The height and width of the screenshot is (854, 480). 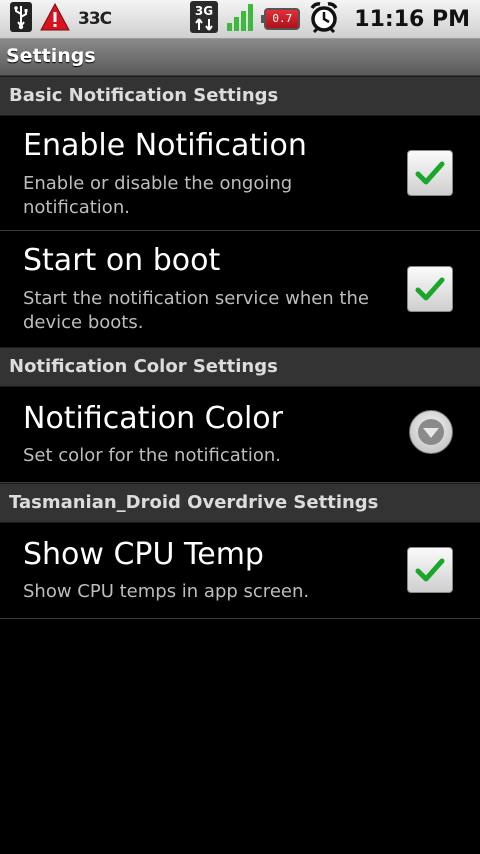 I want to click on show-cpu-temp-checkbox, so click(x=430, y=570).